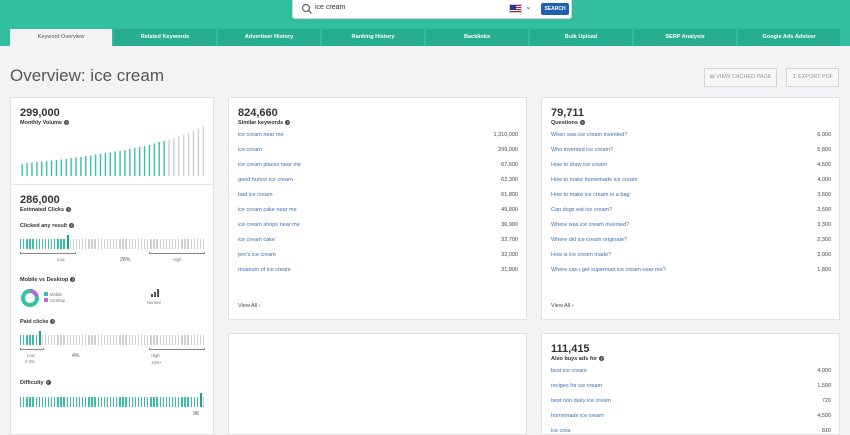 The height and width of the screenshot is (435, 850). I want to click on clicked-any-percent: 26%, so click(125, 260).